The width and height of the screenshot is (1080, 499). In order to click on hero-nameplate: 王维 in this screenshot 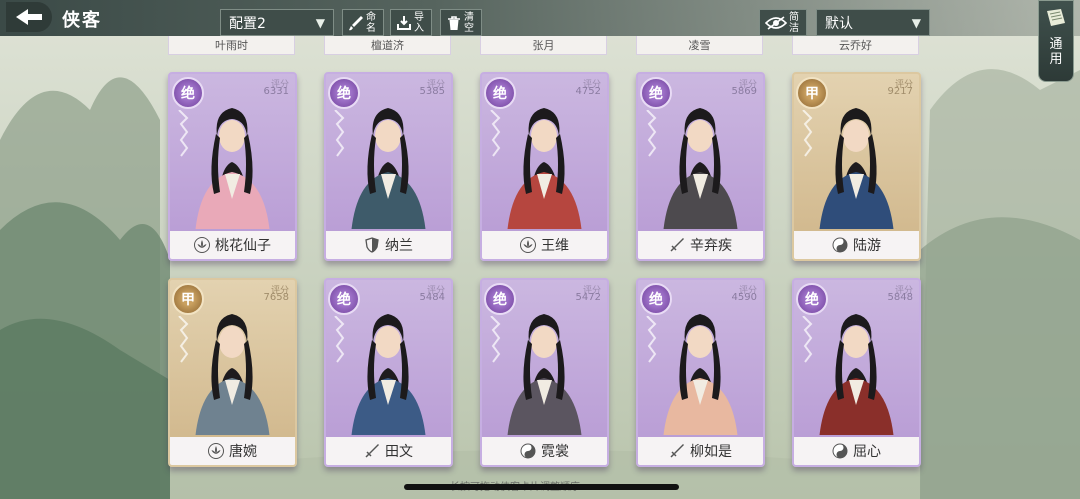, I will do `click(544, 245)`.